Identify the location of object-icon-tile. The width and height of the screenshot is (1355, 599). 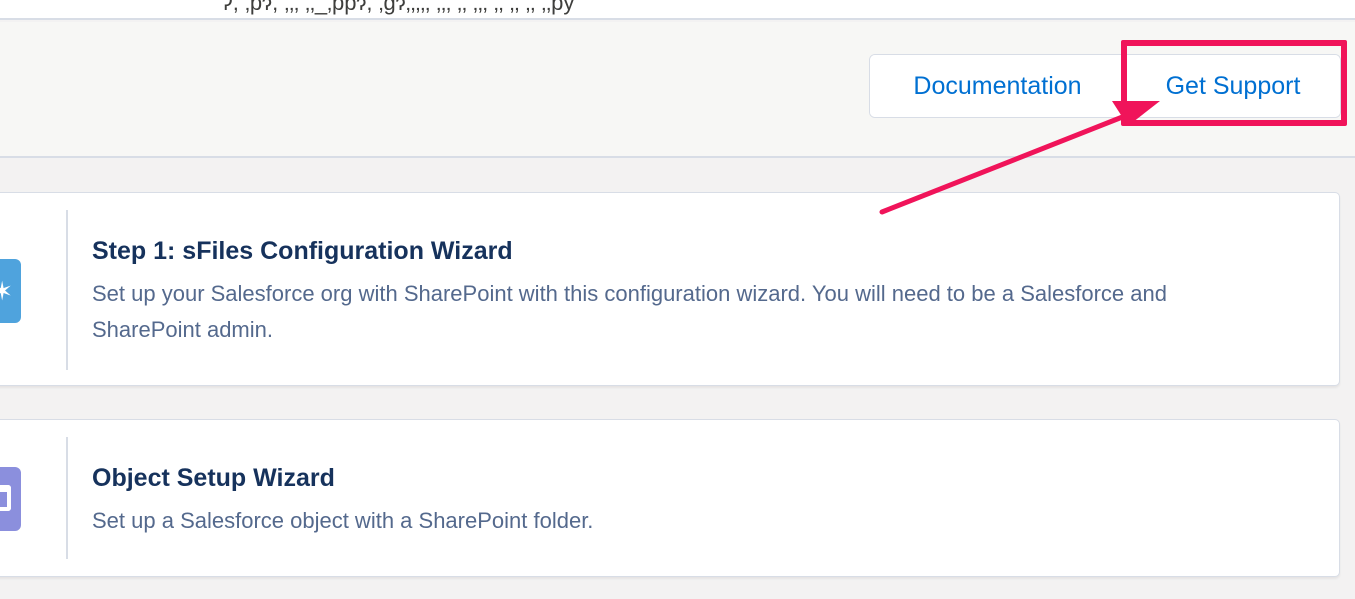
(10, 499).